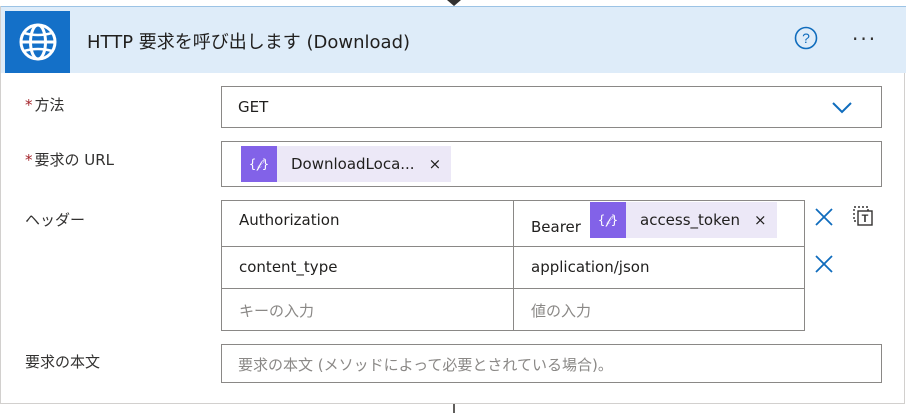  I want to click on header-value-placeholder: 値の入力, so click(561, 311).